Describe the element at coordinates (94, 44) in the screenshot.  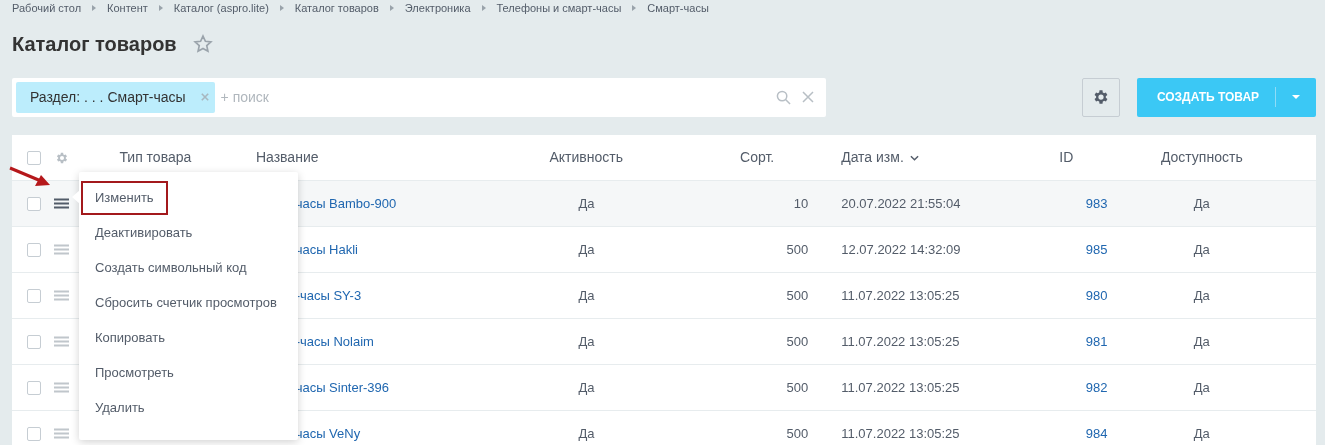
I see `page-title: Каталог товаров` at that location.